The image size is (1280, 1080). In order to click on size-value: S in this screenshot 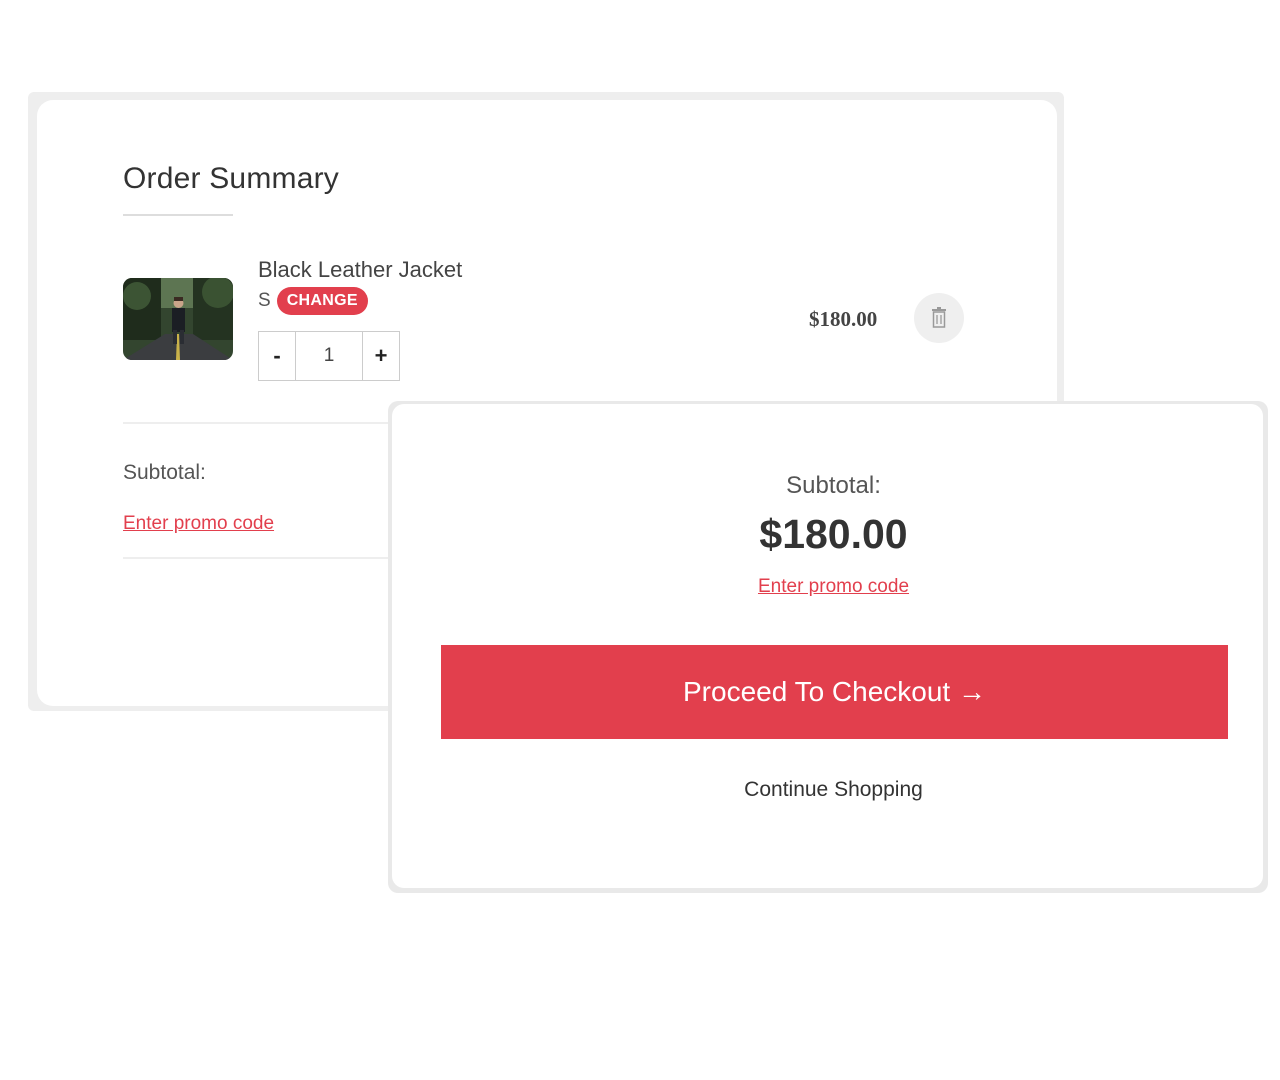, I will do `click(264, 300)`.